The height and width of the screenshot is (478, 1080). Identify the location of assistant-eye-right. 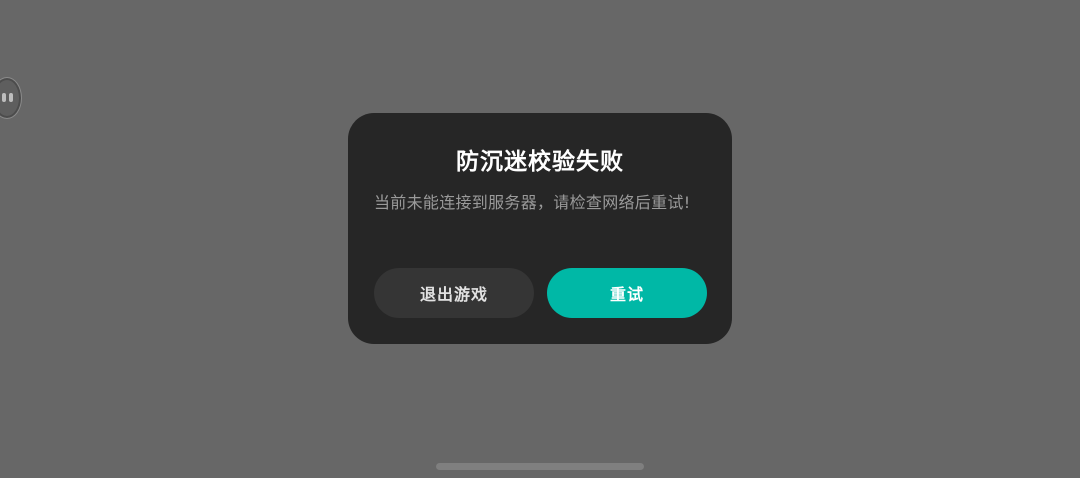
(11, 97).